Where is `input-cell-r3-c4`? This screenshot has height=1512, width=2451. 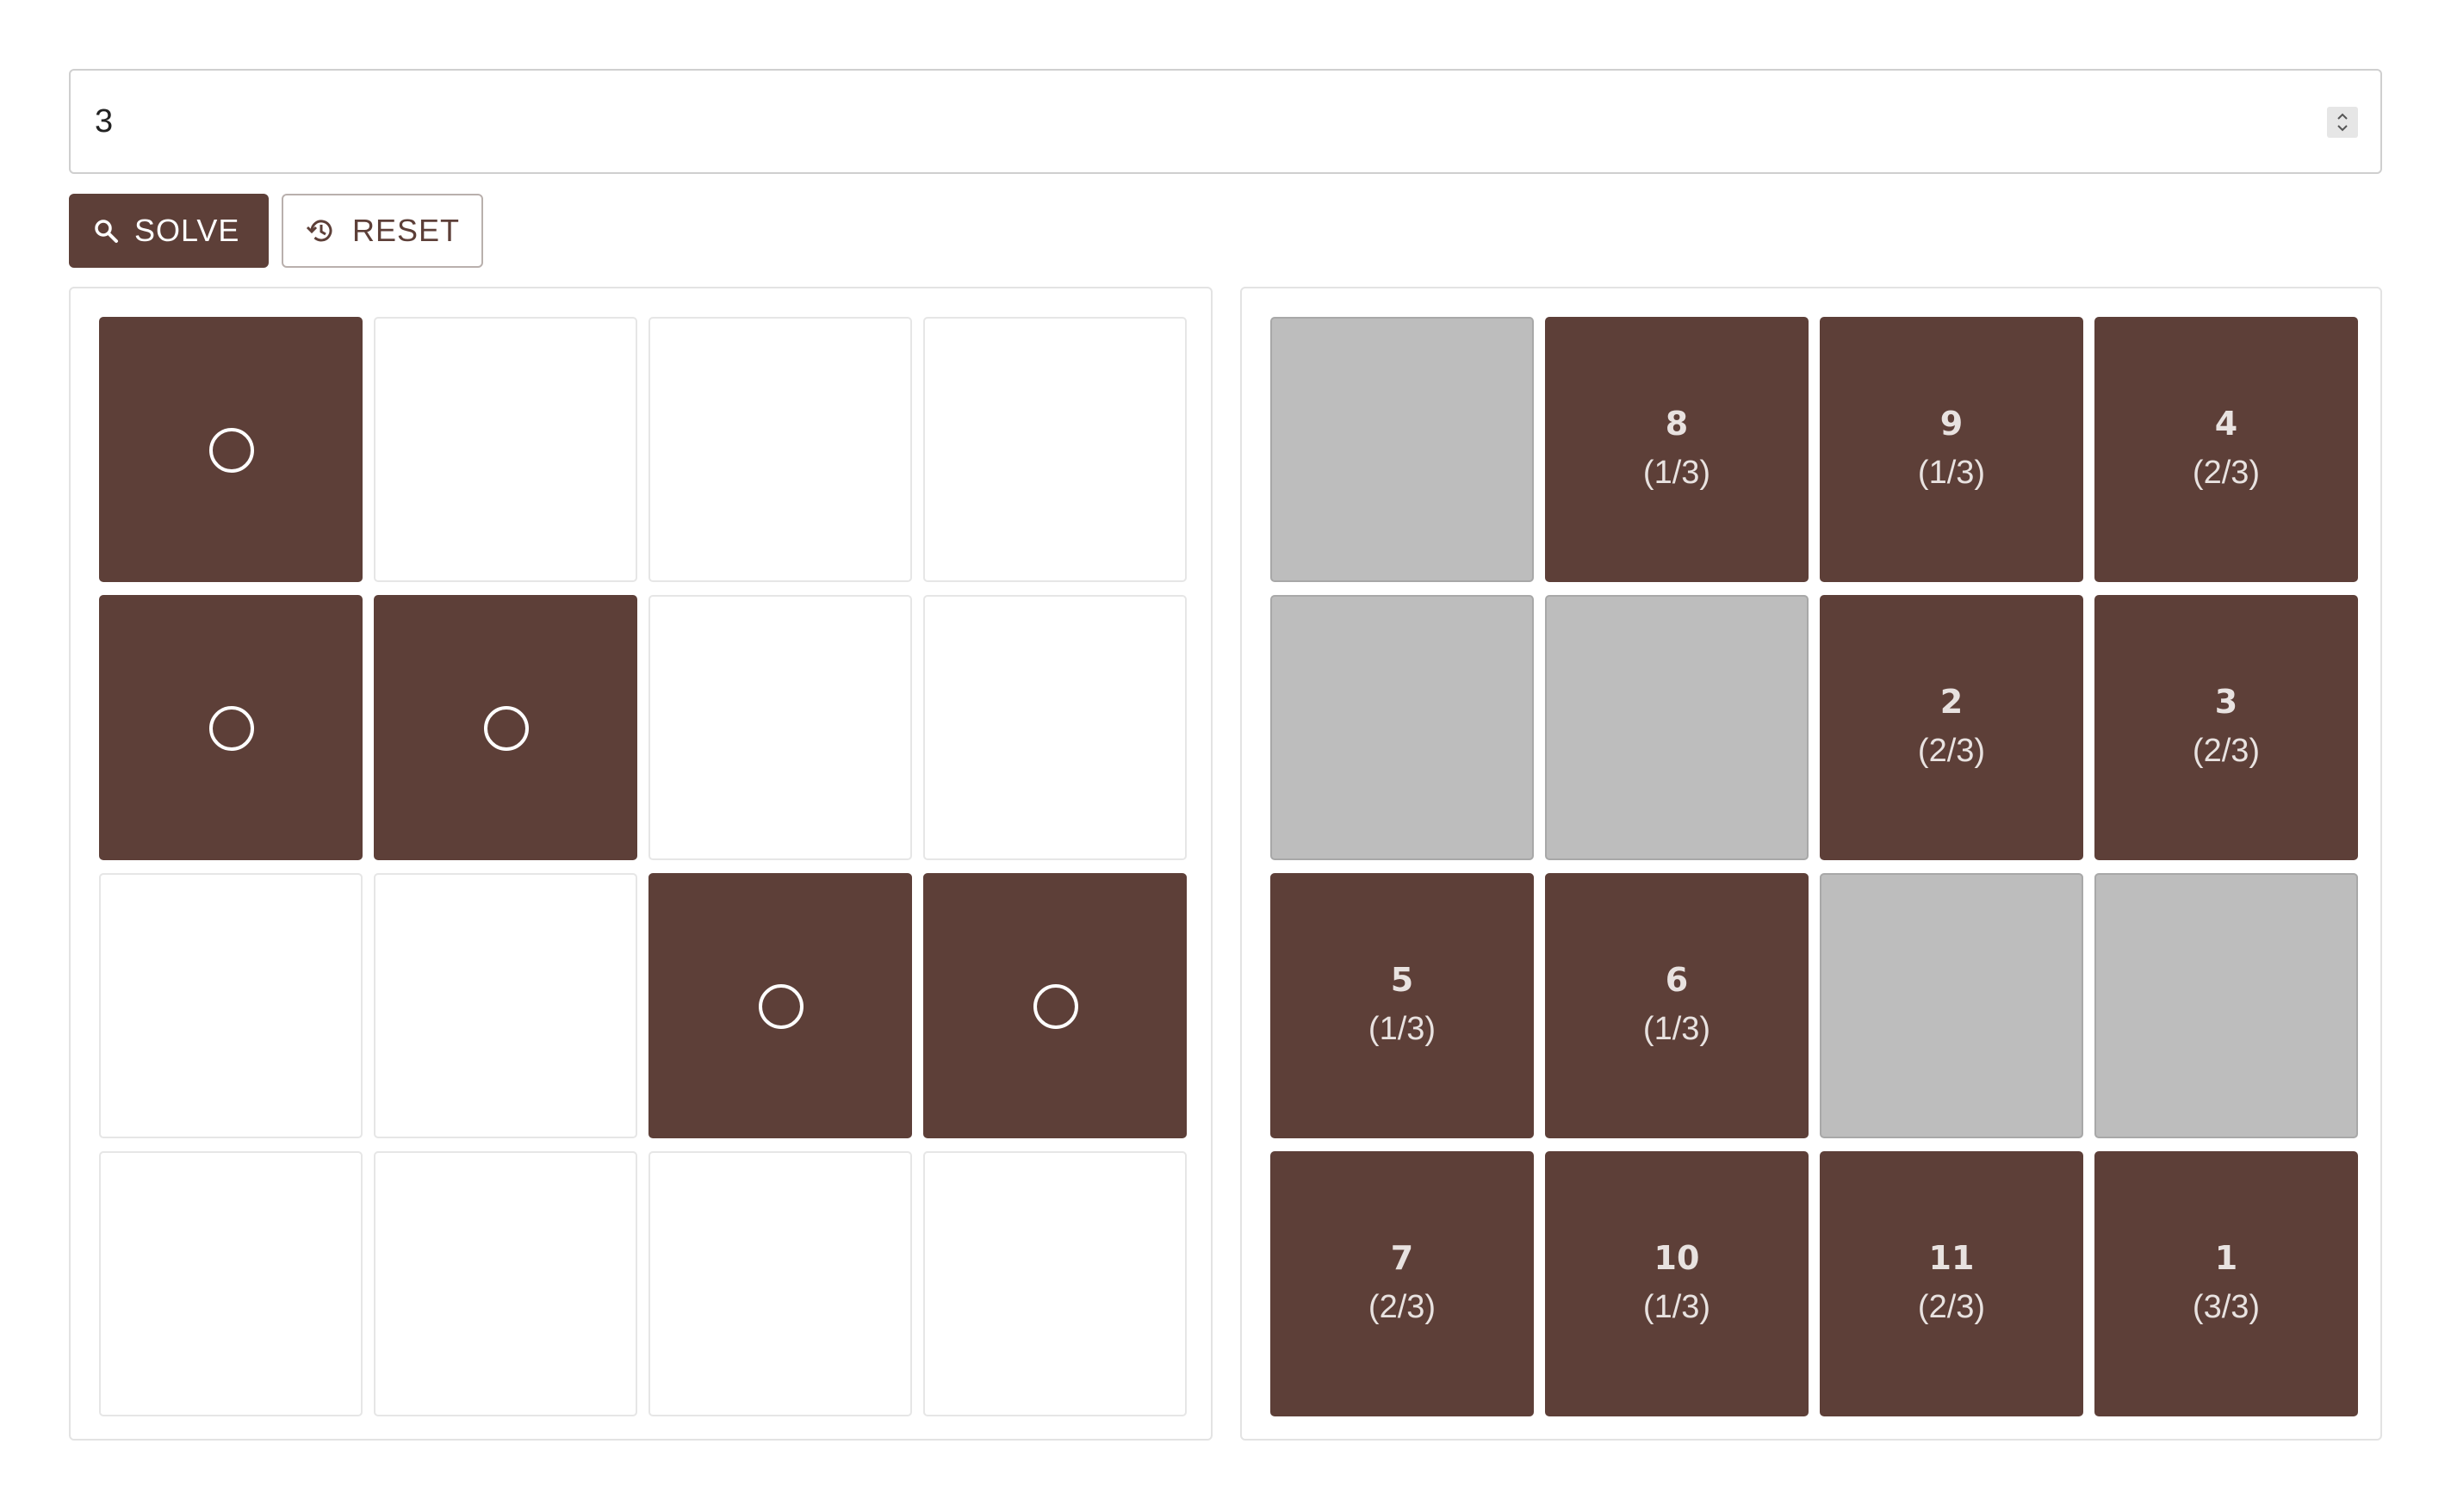 input-cell-r3-c4 is located at coordinates (1055, 1006).